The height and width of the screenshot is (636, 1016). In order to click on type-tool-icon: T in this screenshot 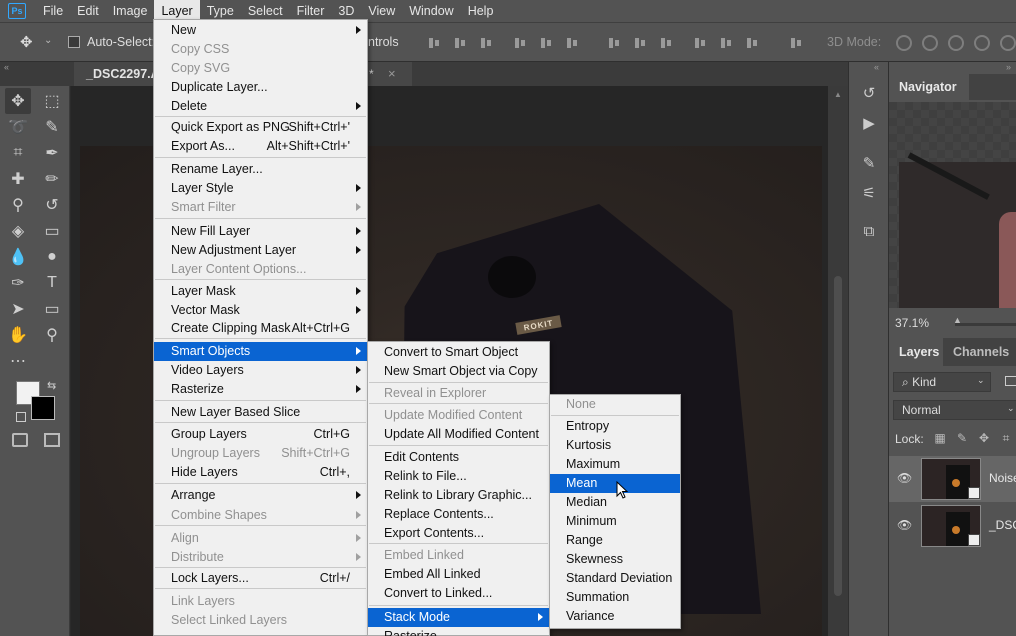, I will do `click(52, 283)`.